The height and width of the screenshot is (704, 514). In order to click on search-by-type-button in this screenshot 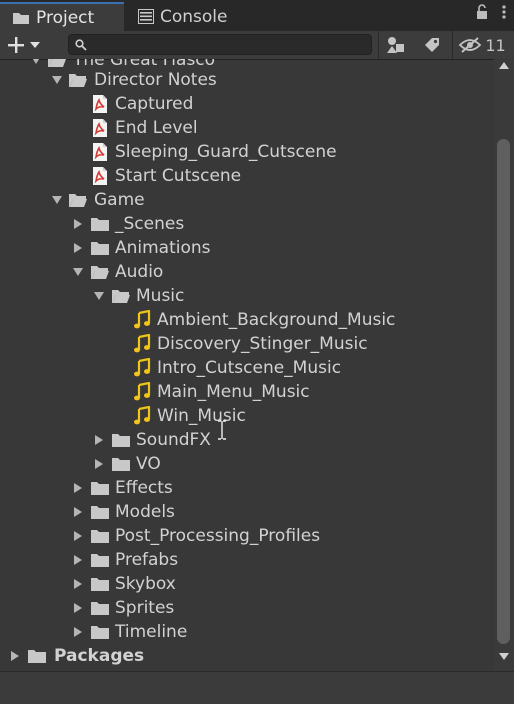, I will do `click(396, 45)`.